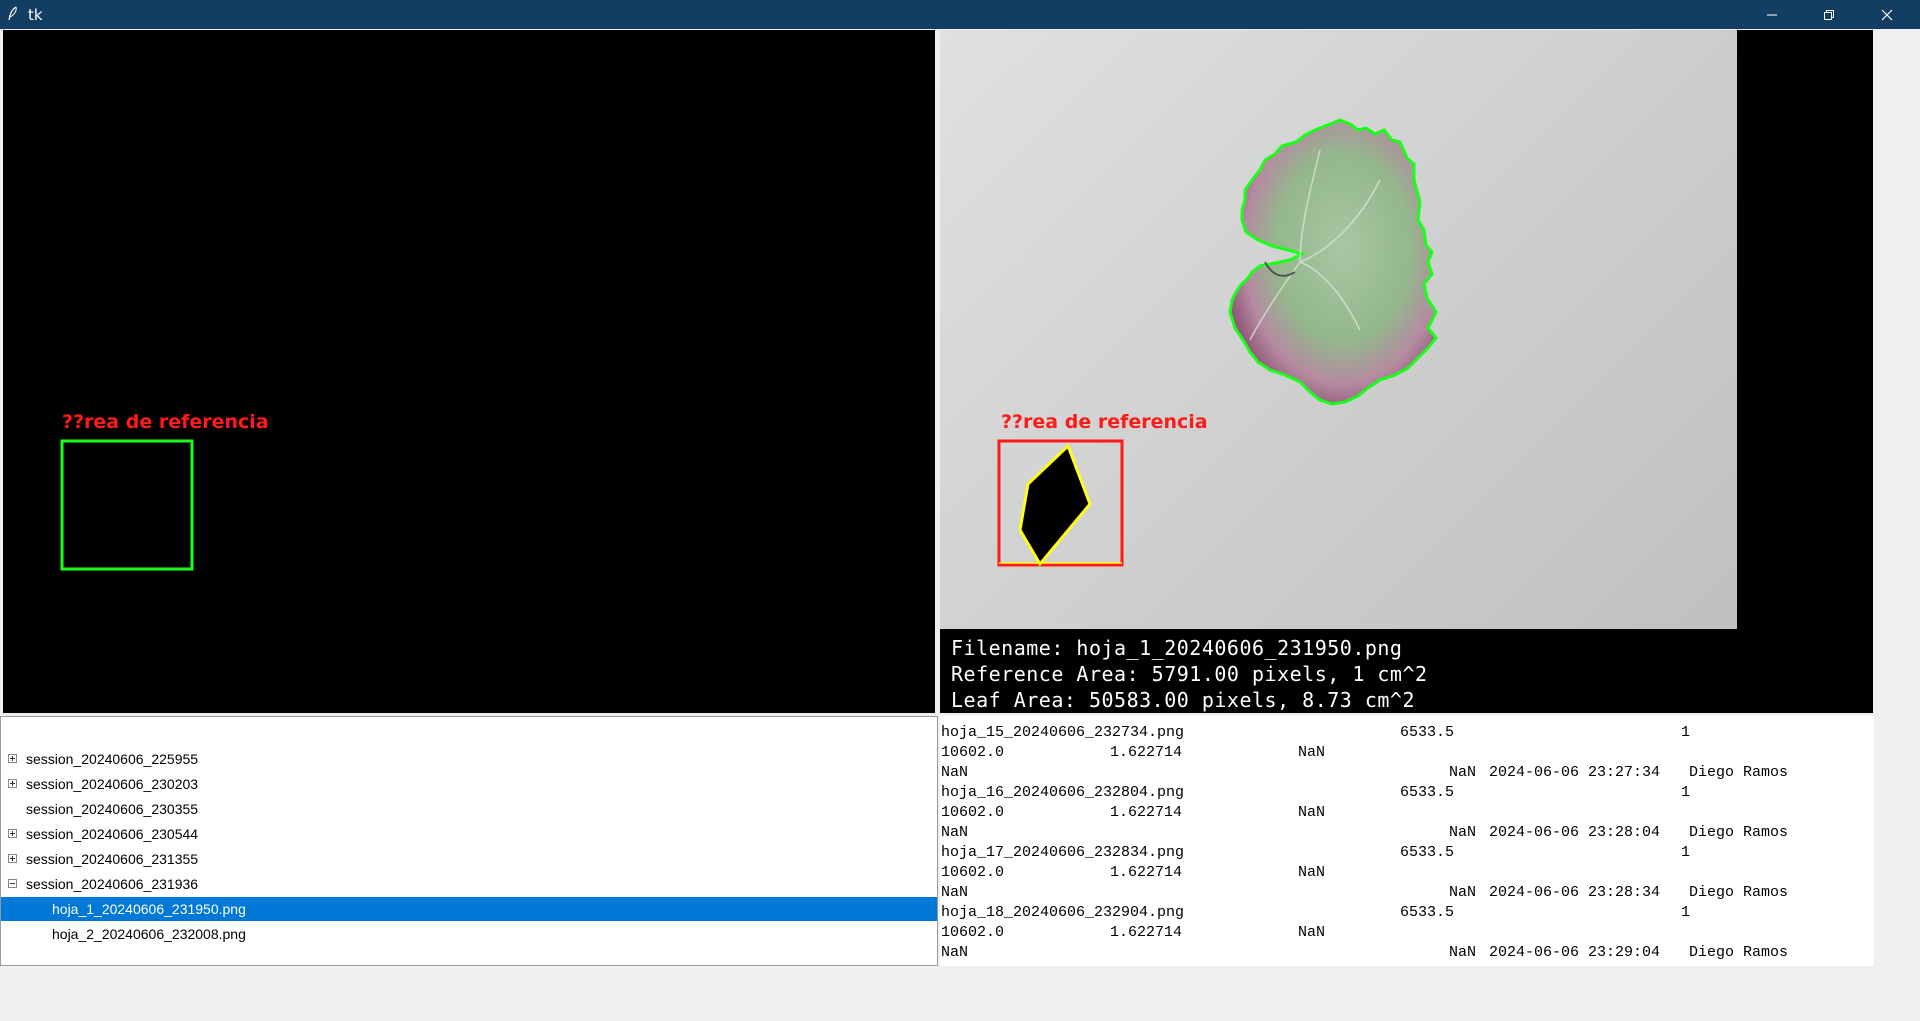 The height and width of the screenshot is (1021, 1920). I want to click on log-line: NaN NaN 2024-06-06 23:28:34 Diego Ramos, so click(1365, 892).